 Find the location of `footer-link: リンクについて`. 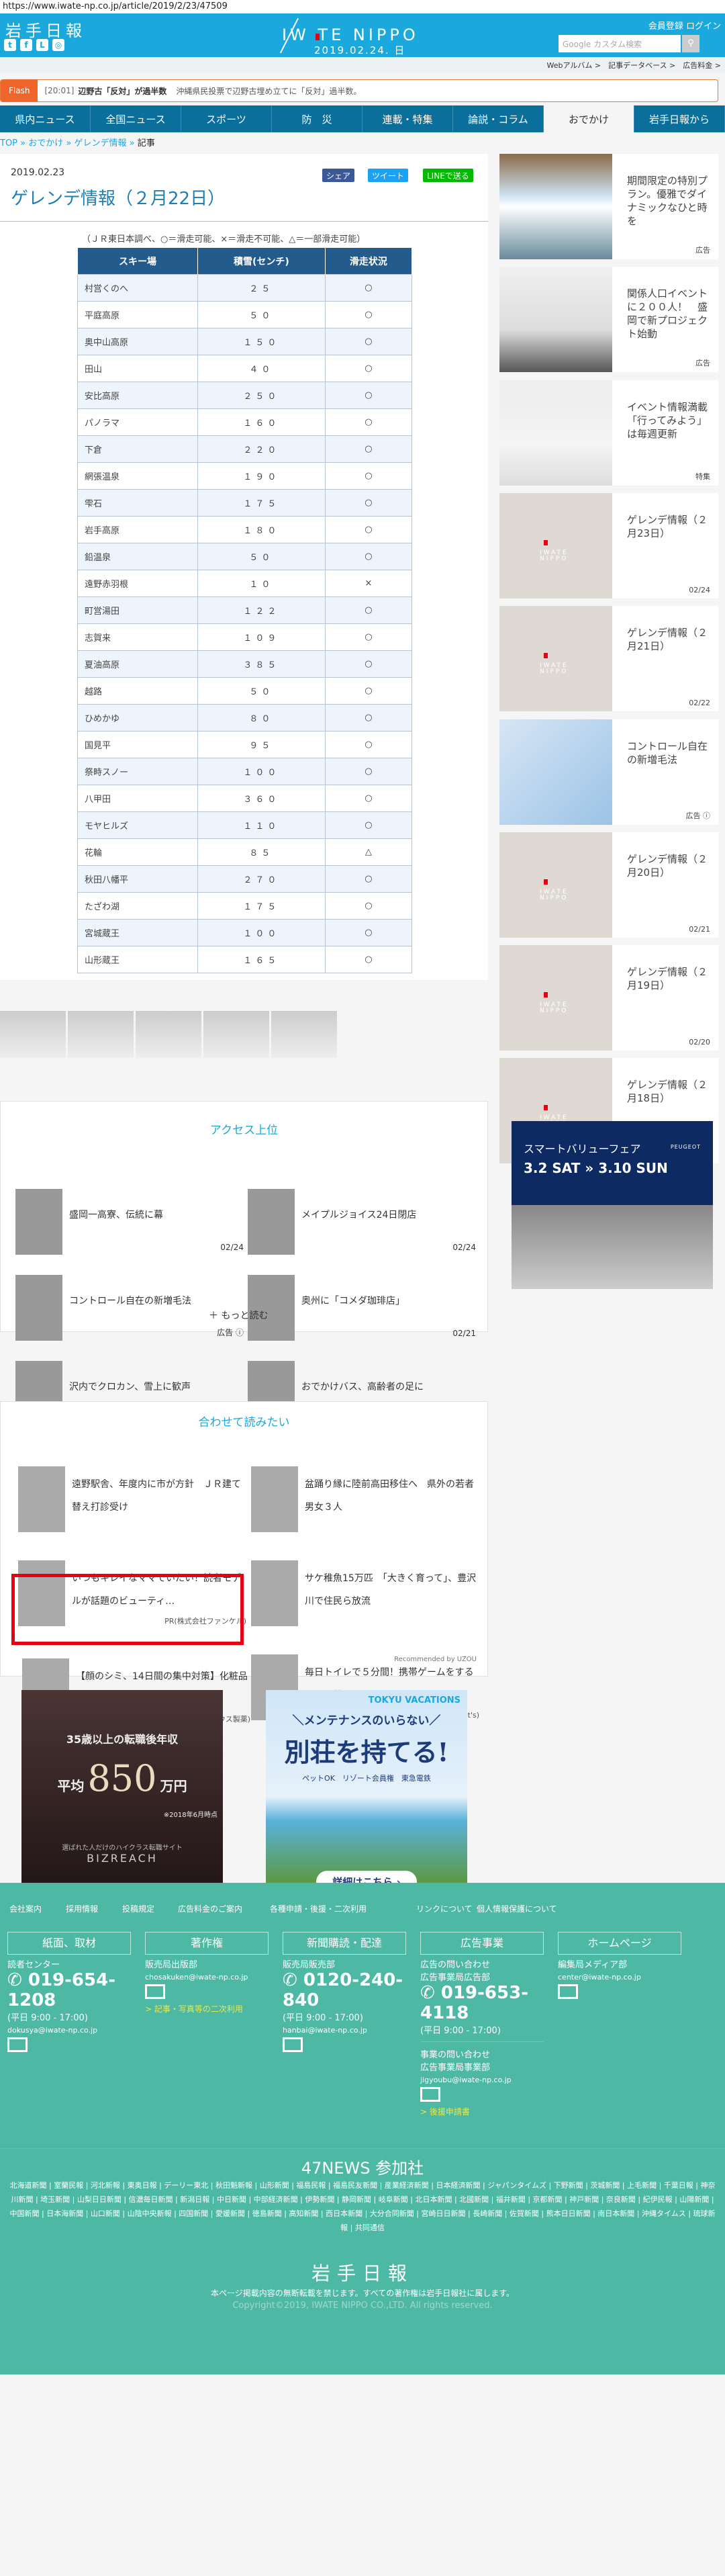

footer-link: リンクについて is located at coordinates (444, 1909).